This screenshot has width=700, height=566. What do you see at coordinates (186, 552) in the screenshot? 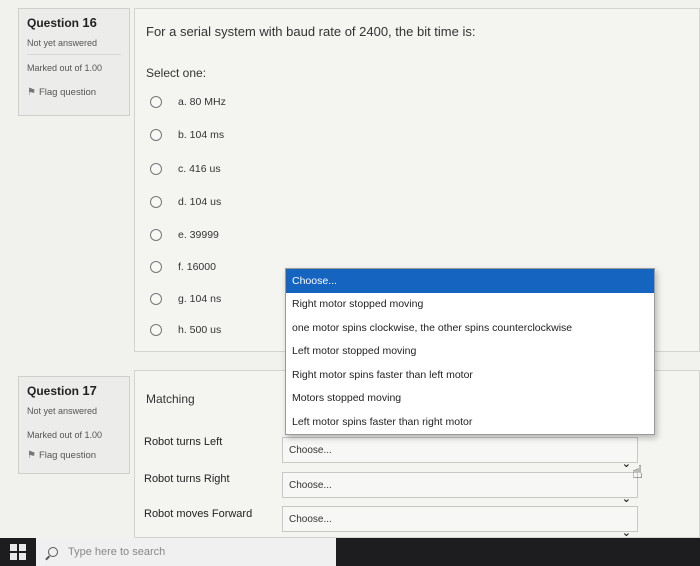
I see `taskbar-search-box: Type here to search` at bounding box center [186, 552].